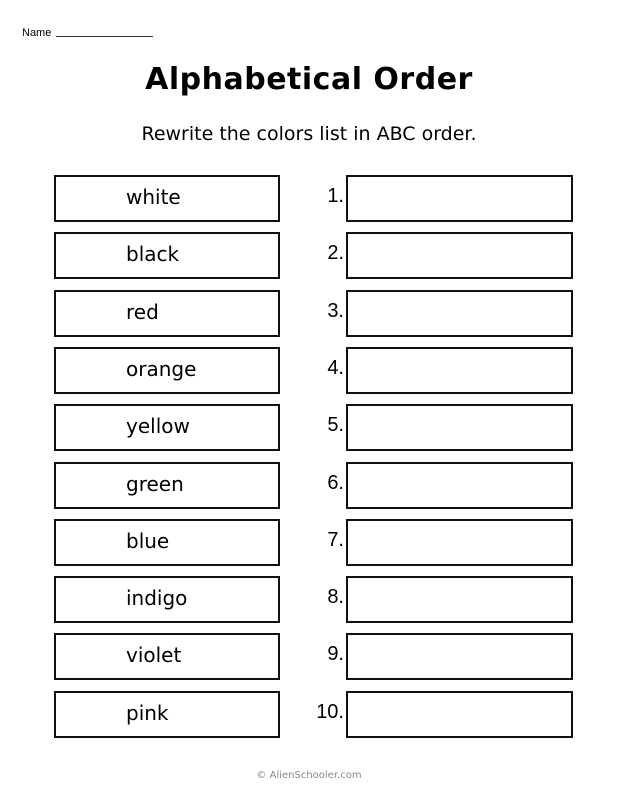  Describe the element at coordinates (153, 197) in the screenshot. I see `color-word: white` at that location.